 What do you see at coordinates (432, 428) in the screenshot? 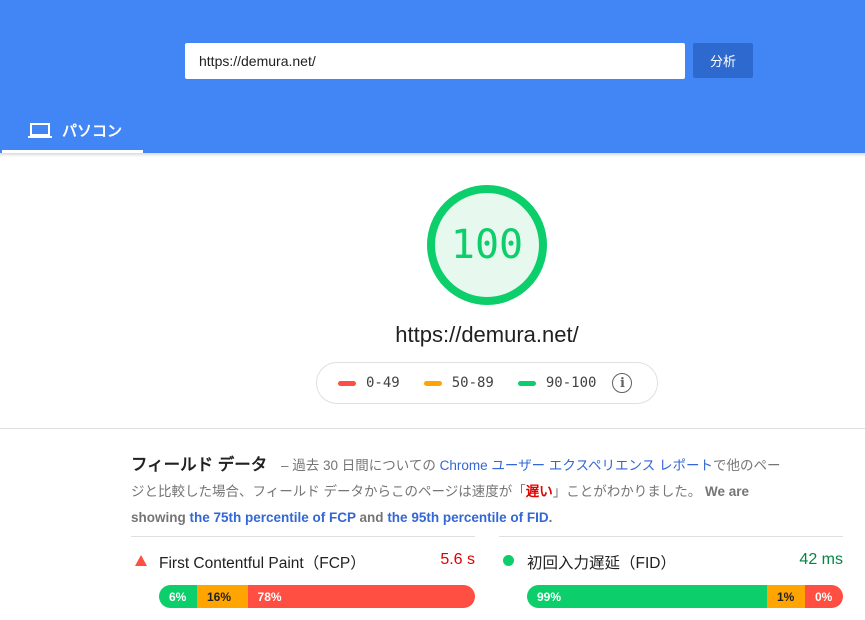
I see `section-divider` at bounding box center [432, 428].